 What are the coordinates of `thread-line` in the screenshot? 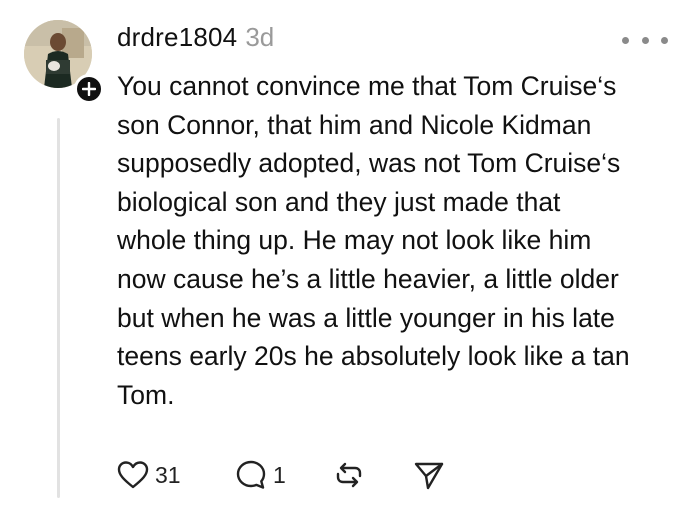 It's located at (58, 308).